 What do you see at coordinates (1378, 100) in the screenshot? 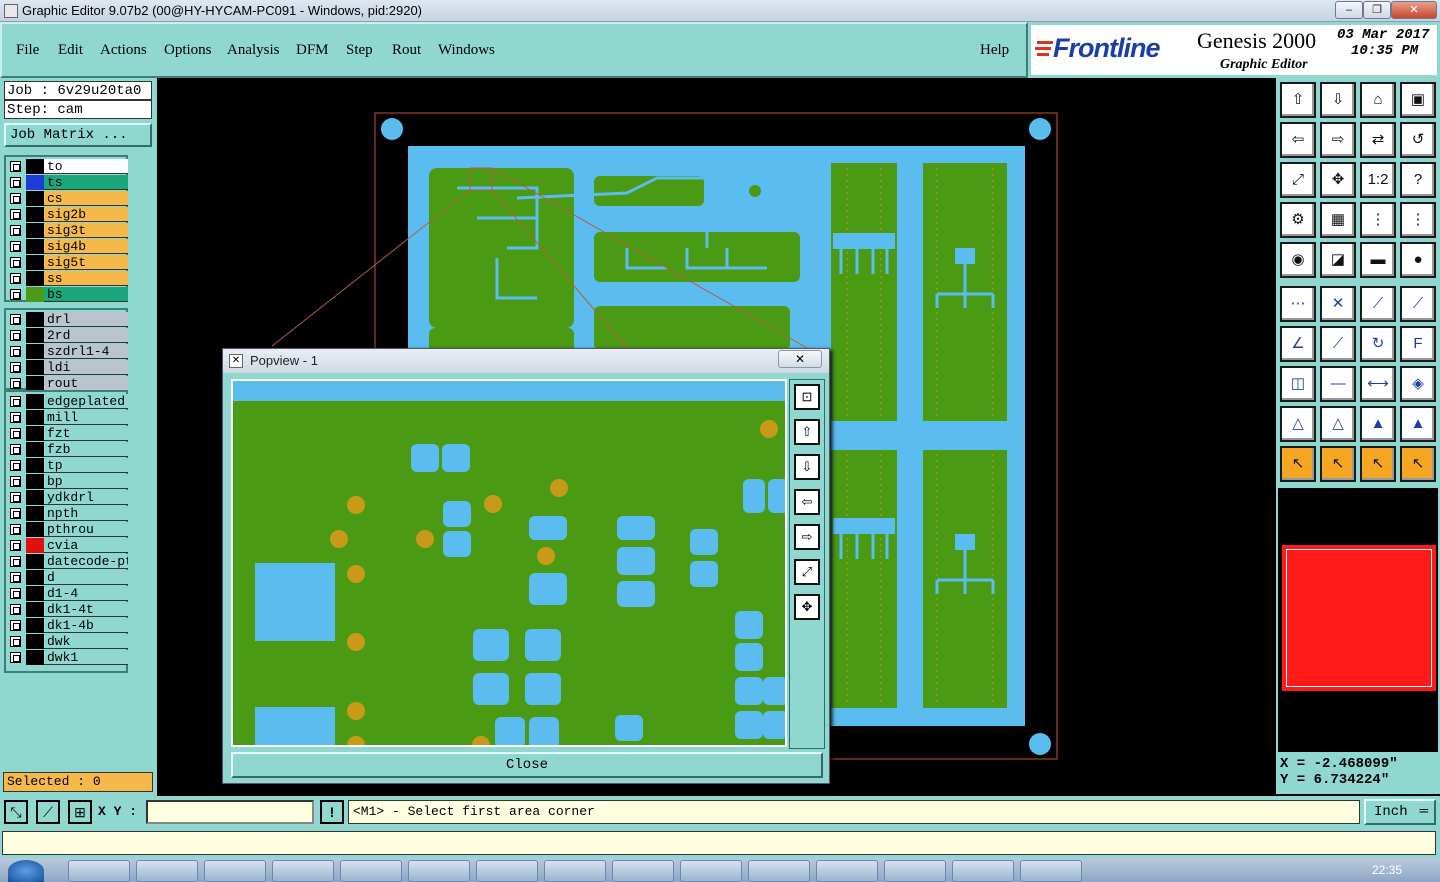
I see `home-icon: ⌂` at bounding box center [1378, 100].